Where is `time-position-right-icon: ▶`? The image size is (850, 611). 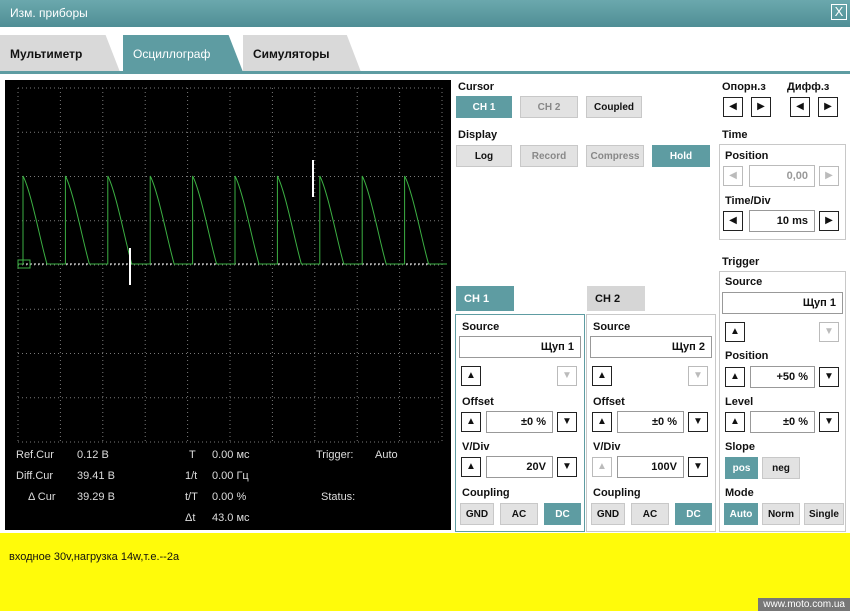 time-position-right-icon: ▶ is located at coordinates (829, 176).